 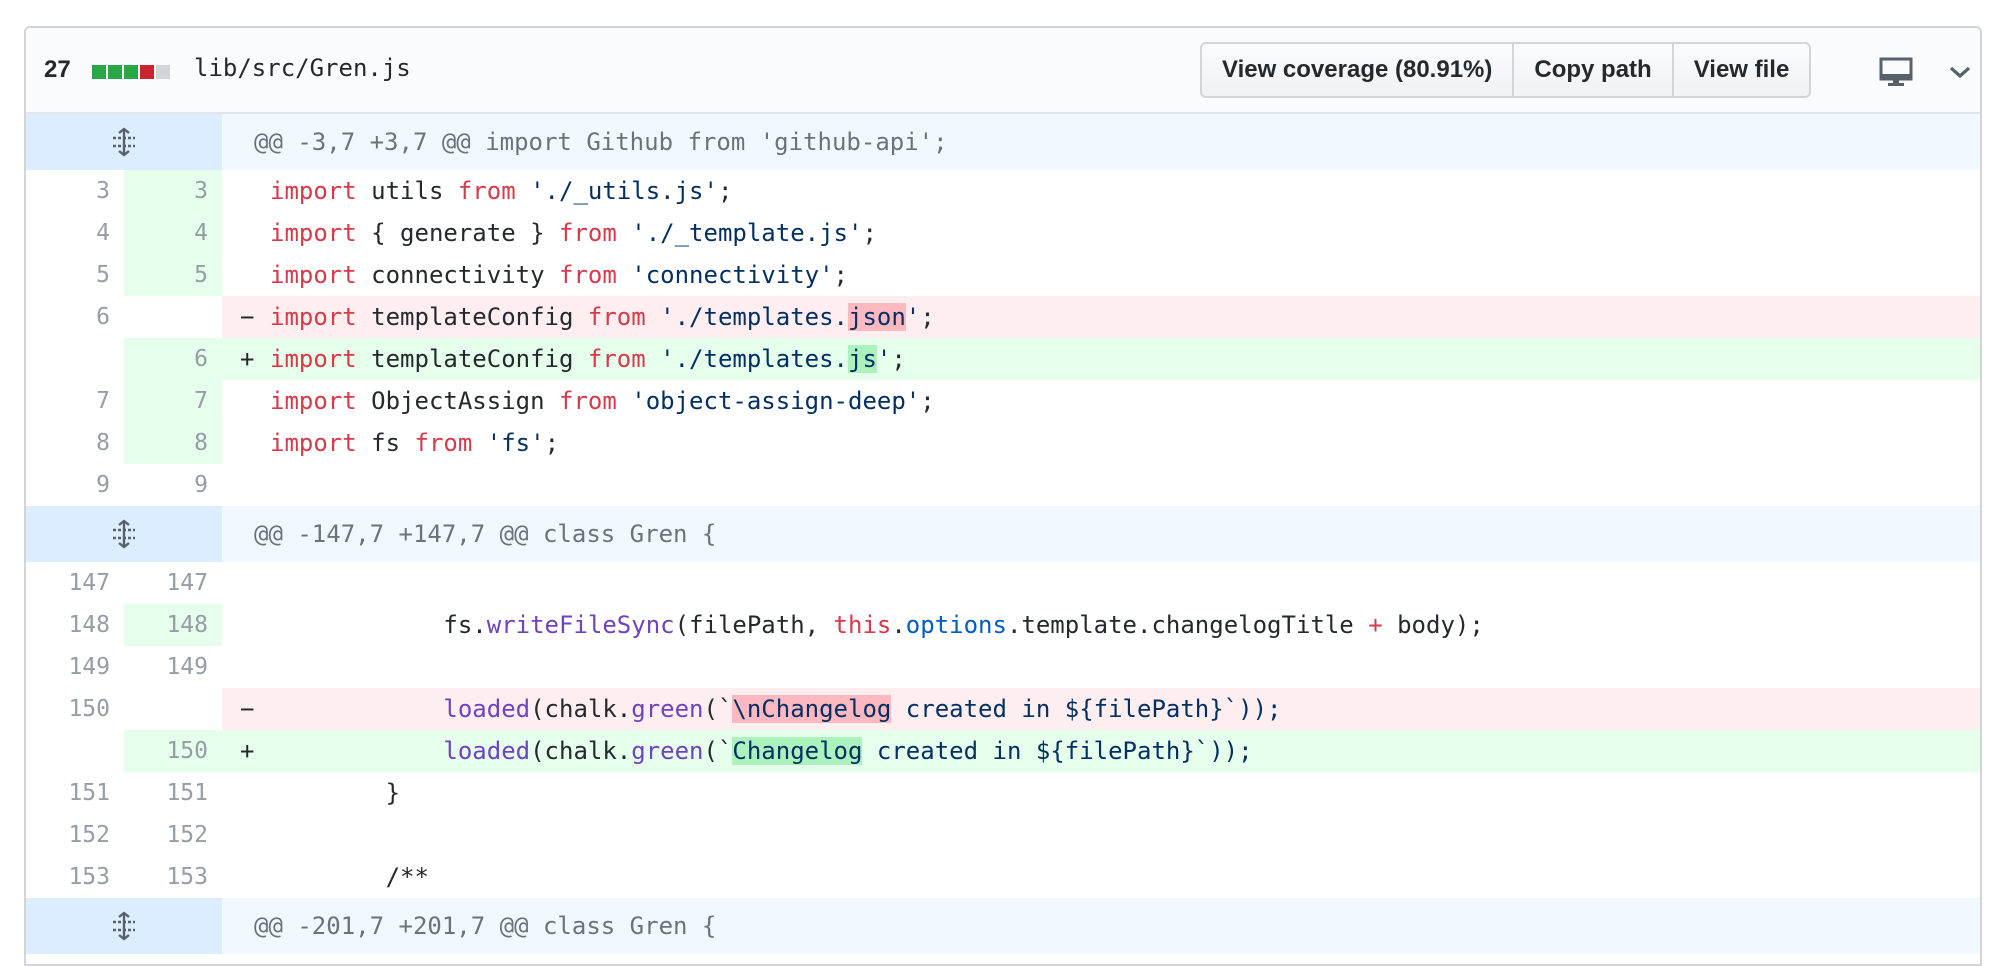 I want to click on old-line-number: 5, so click(x=75, y=275).